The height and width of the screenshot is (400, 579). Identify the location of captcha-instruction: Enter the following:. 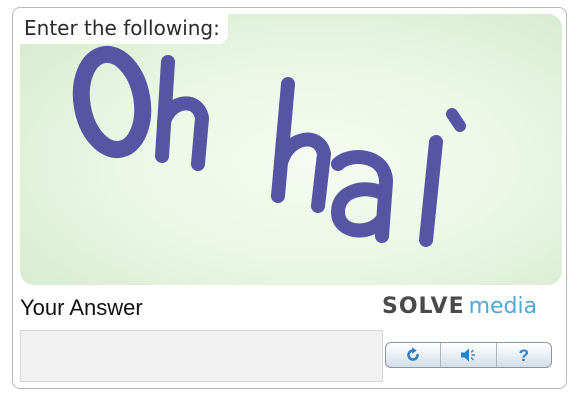
(124, 29).